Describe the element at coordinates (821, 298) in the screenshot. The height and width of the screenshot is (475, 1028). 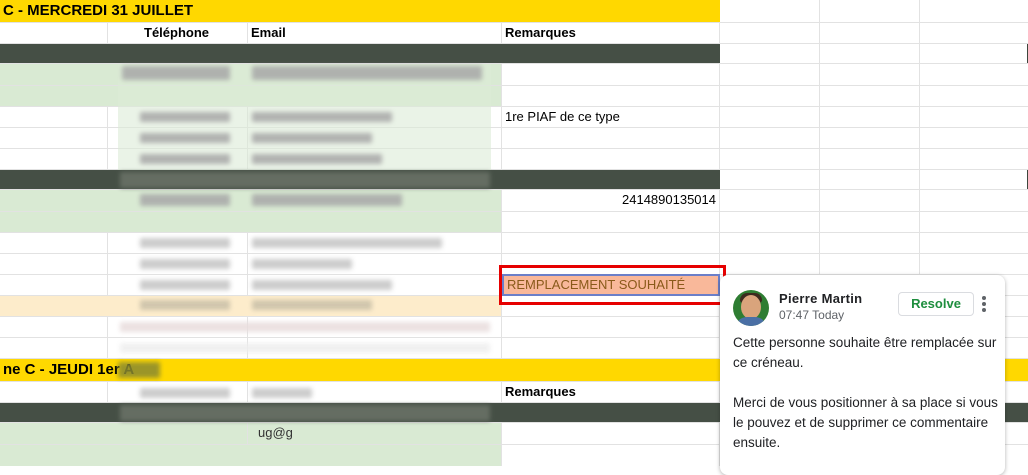
I see `comment-author: Pierre Martin` at that location.